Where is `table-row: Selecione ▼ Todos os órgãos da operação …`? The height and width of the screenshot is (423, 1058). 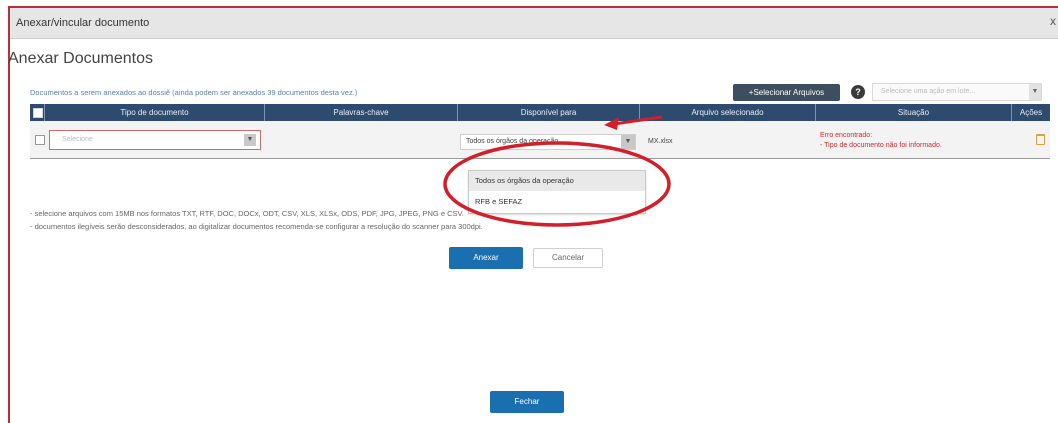
table-row: Selecione ▼ Todos os órgãos da operação … is located at coordinates (540, 140).